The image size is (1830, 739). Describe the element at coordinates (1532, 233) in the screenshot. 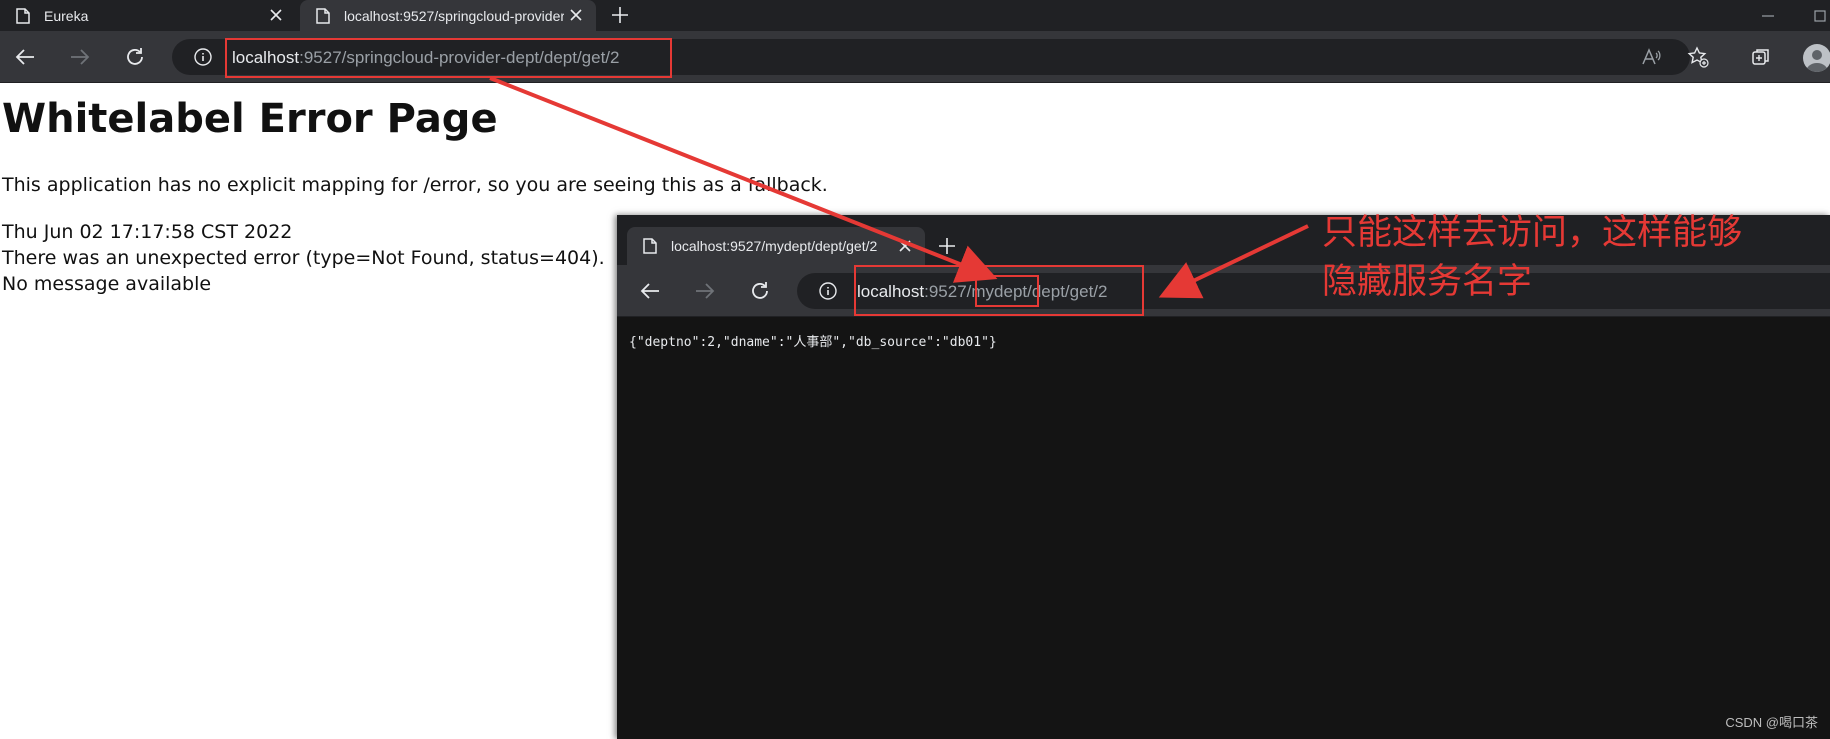

I see `annotation-line-1: 只能这样去访问，这样能够` at that location.